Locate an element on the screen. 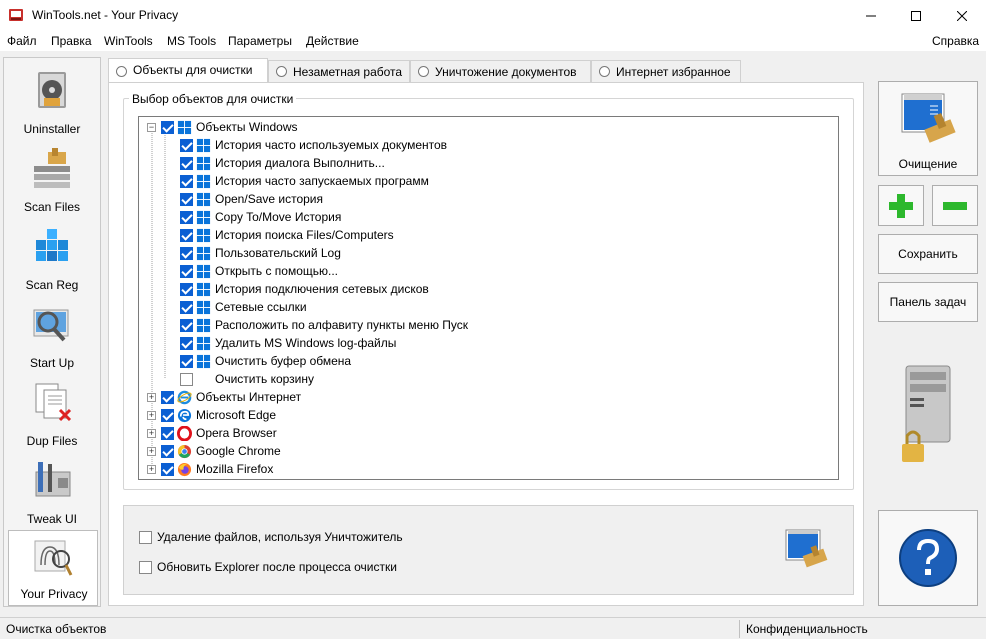 Image resolution: width=986 pixels, height=639 pixels. tree-item: Copy To/Move История is located at coordinates (488, 217).